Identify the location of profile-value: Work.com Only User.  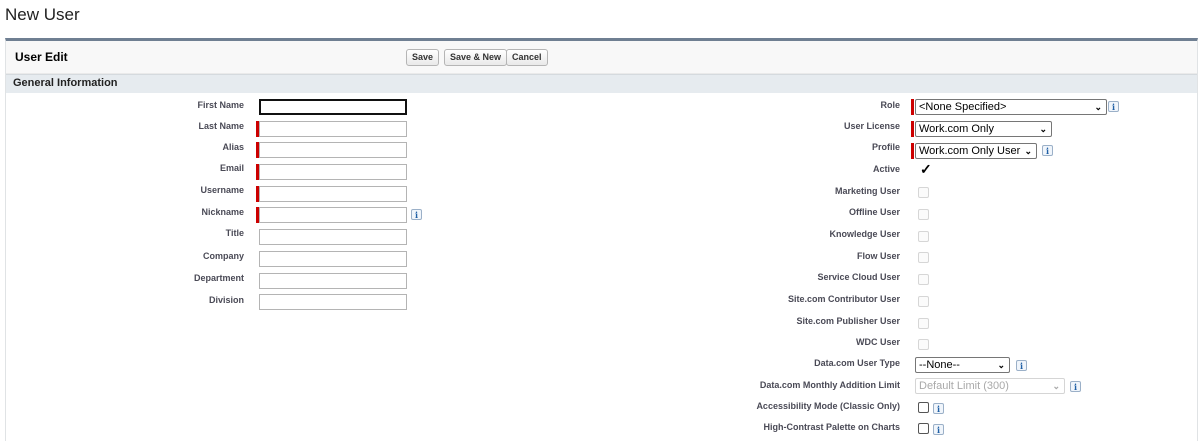
(970, 151).